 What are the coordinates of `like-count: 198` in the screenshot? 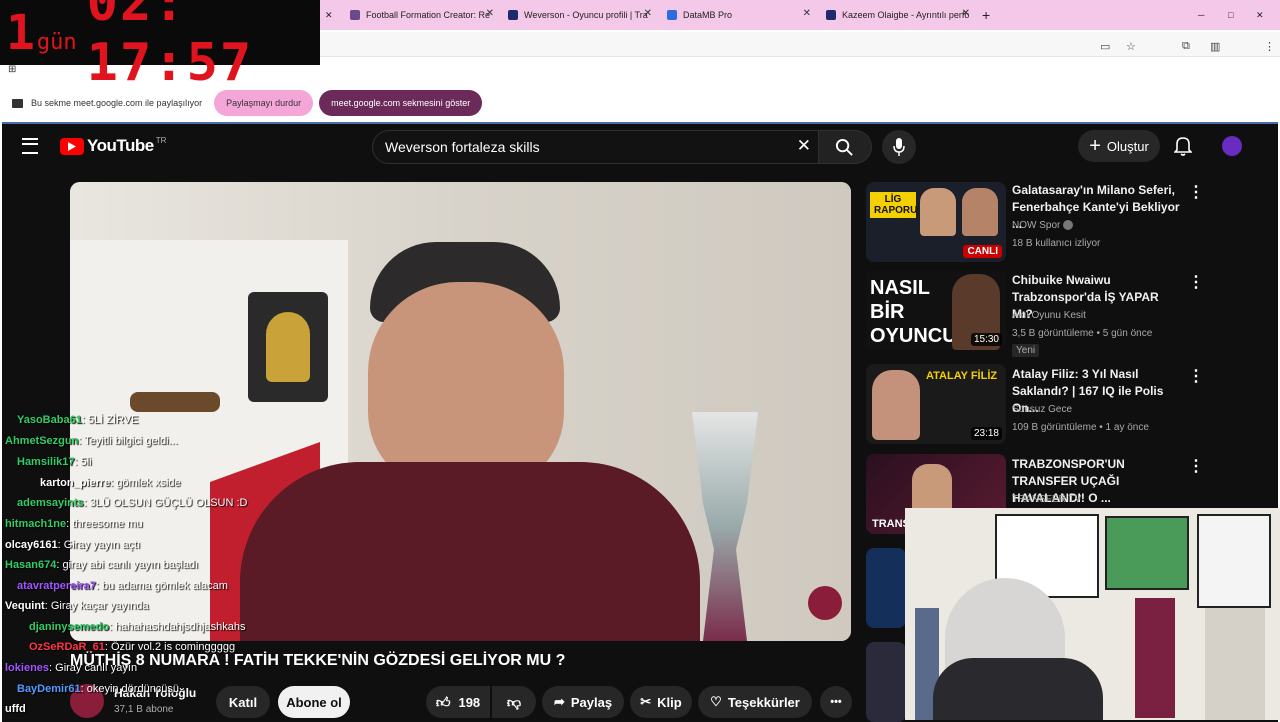 It's located at (469, 702).